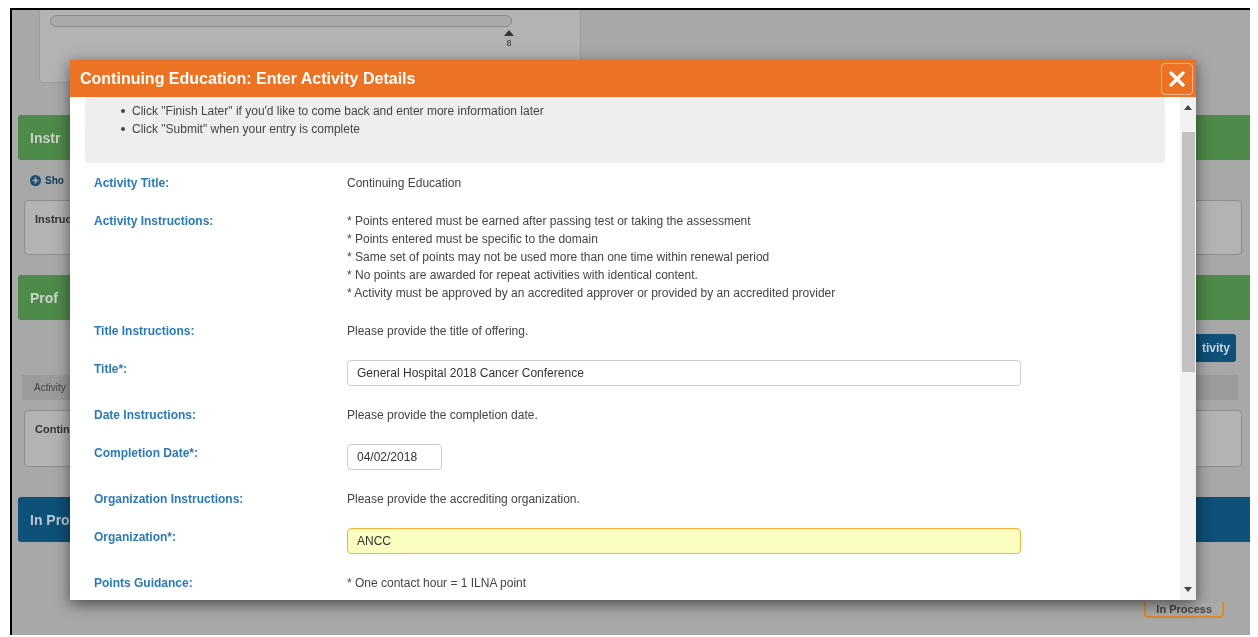 This screenshot has height=637, width=1258. What do you see at coordinates (509, 43) in the screenshot?
I see `slider-tick-label: 8` at bounding box center [509, 43].